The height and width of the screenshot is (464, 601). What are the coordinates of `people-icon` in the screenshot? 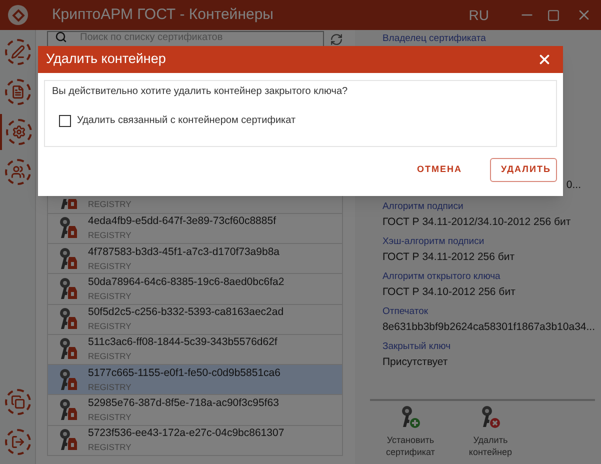 It's located at (18, 172).